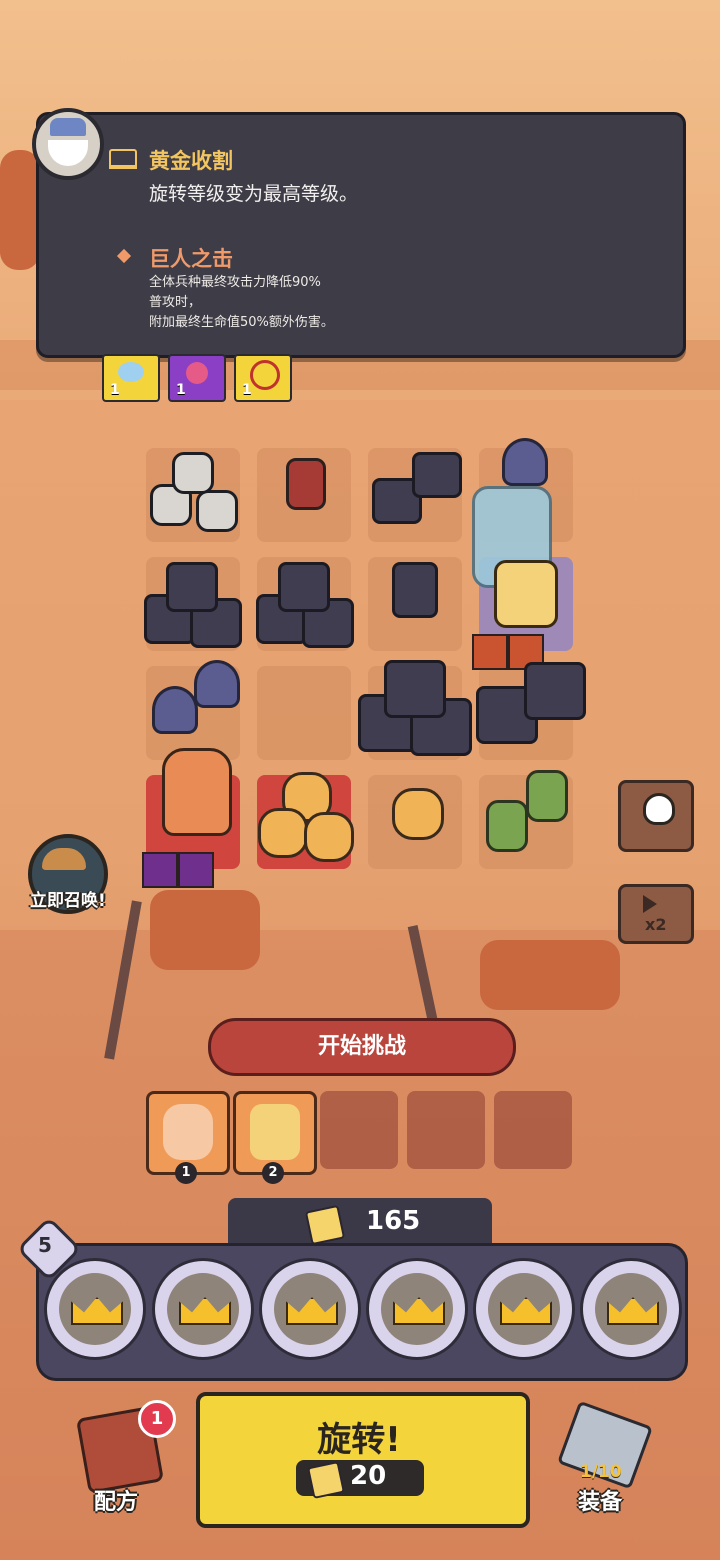 This screenshot has width=720, height=1560. What do you see at coordinates (600, 1500) in the screenshot?
I see `equipment-label: 装备` at bounding box center [600, 1500].